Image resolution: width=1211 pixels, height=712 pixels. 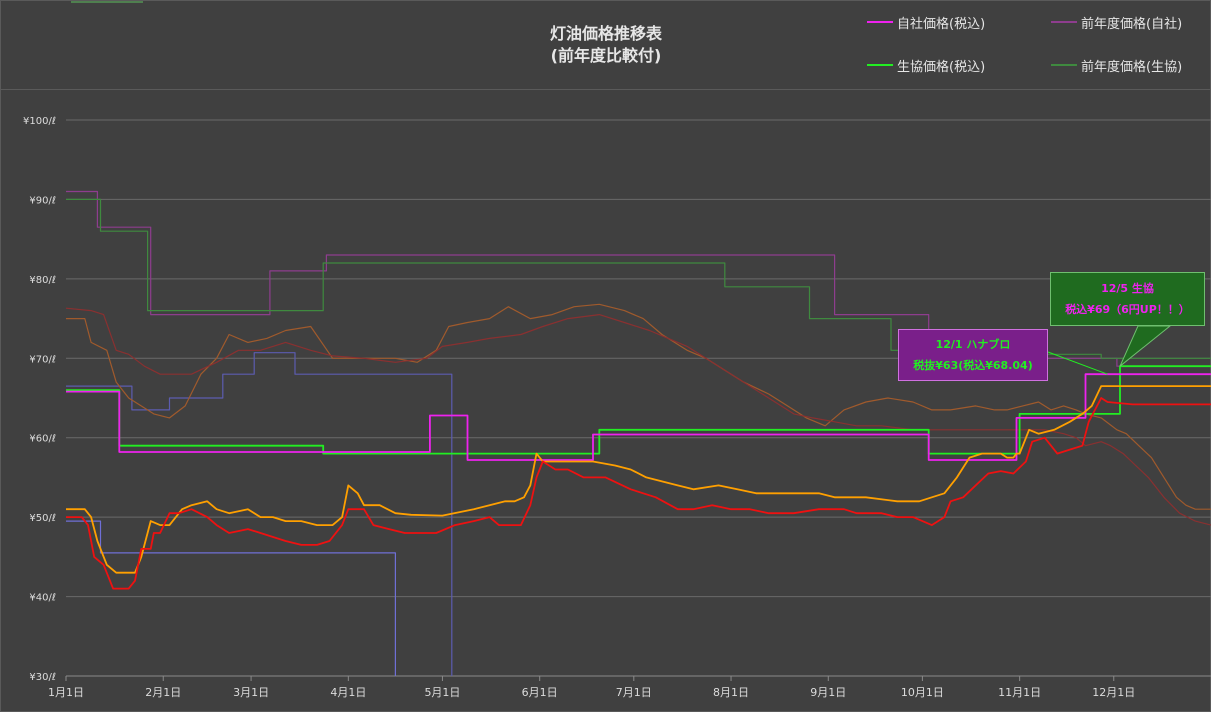 What do you see at coordinates (442, 692) in the screenshot?
I see `x-tick-label: 5月1日` at bounding box center [442, 692].